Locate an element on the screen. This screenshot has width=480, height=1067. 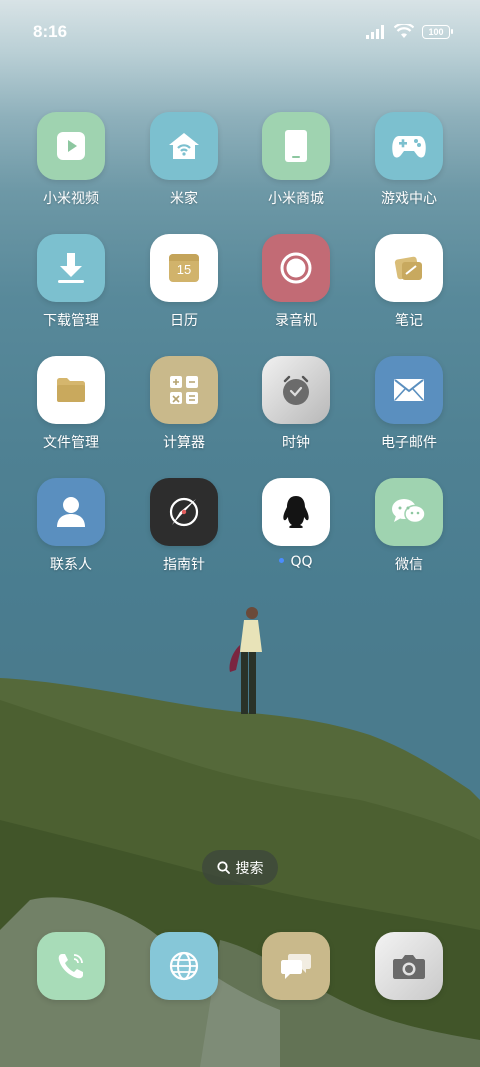
battery-icon: 100 is located at coordinates (437, 31).